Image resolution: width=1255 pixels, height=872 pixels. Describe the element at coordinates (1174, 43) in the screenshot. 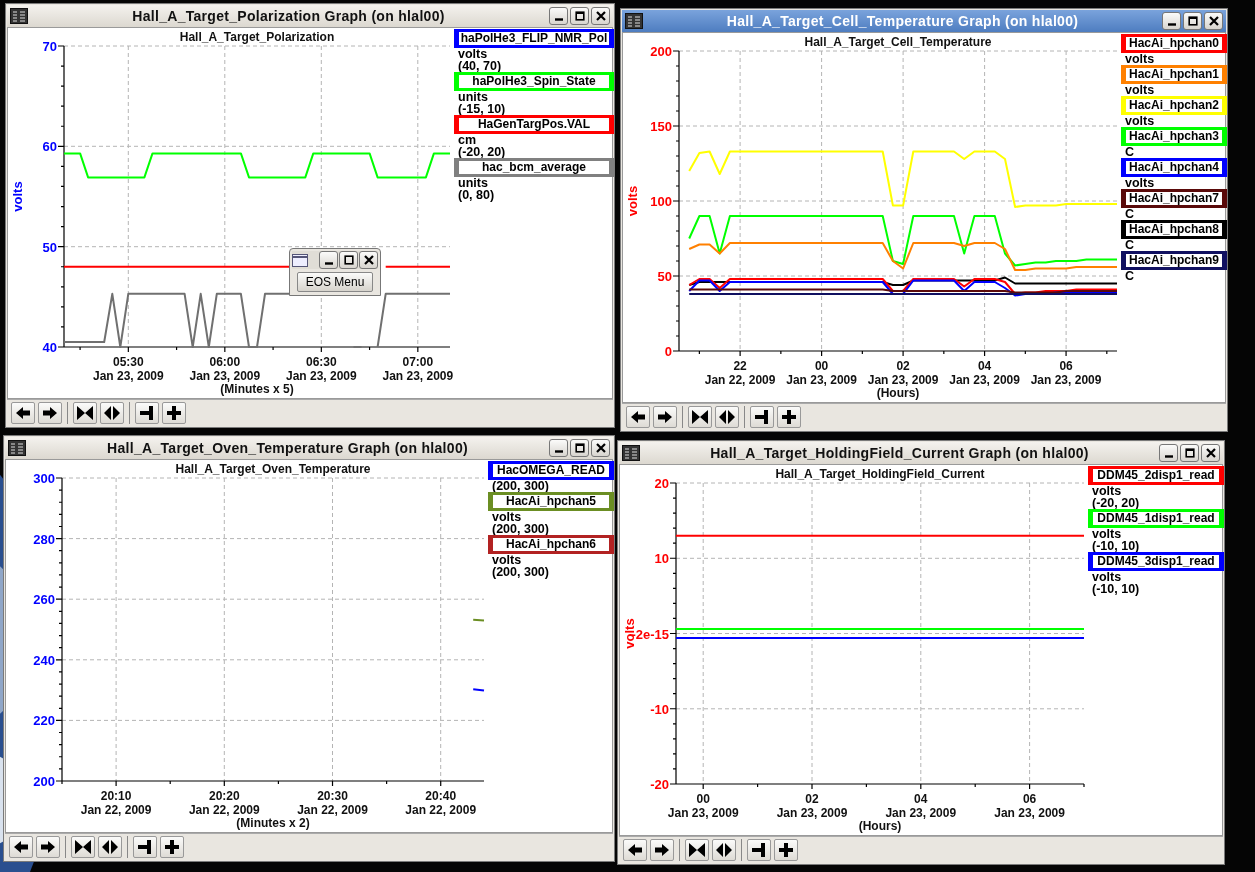

I see `legend-entry: HacAi_hpchan0` at that location.